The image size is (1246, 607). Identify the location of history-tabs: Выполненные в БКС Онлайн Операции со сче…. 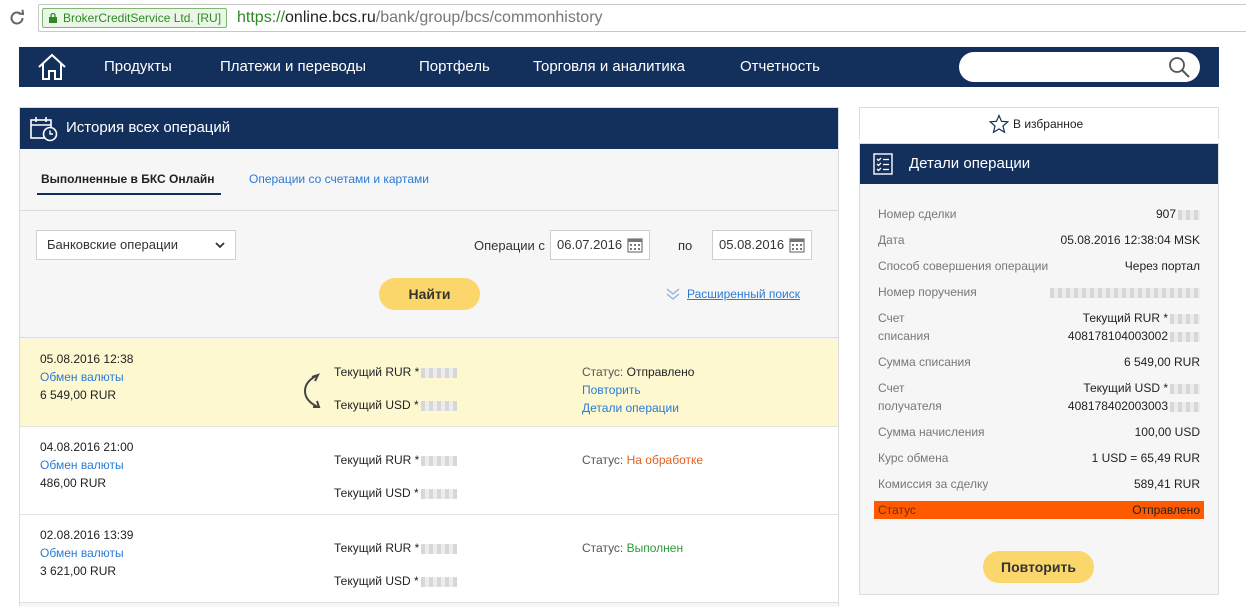
(429, 180).